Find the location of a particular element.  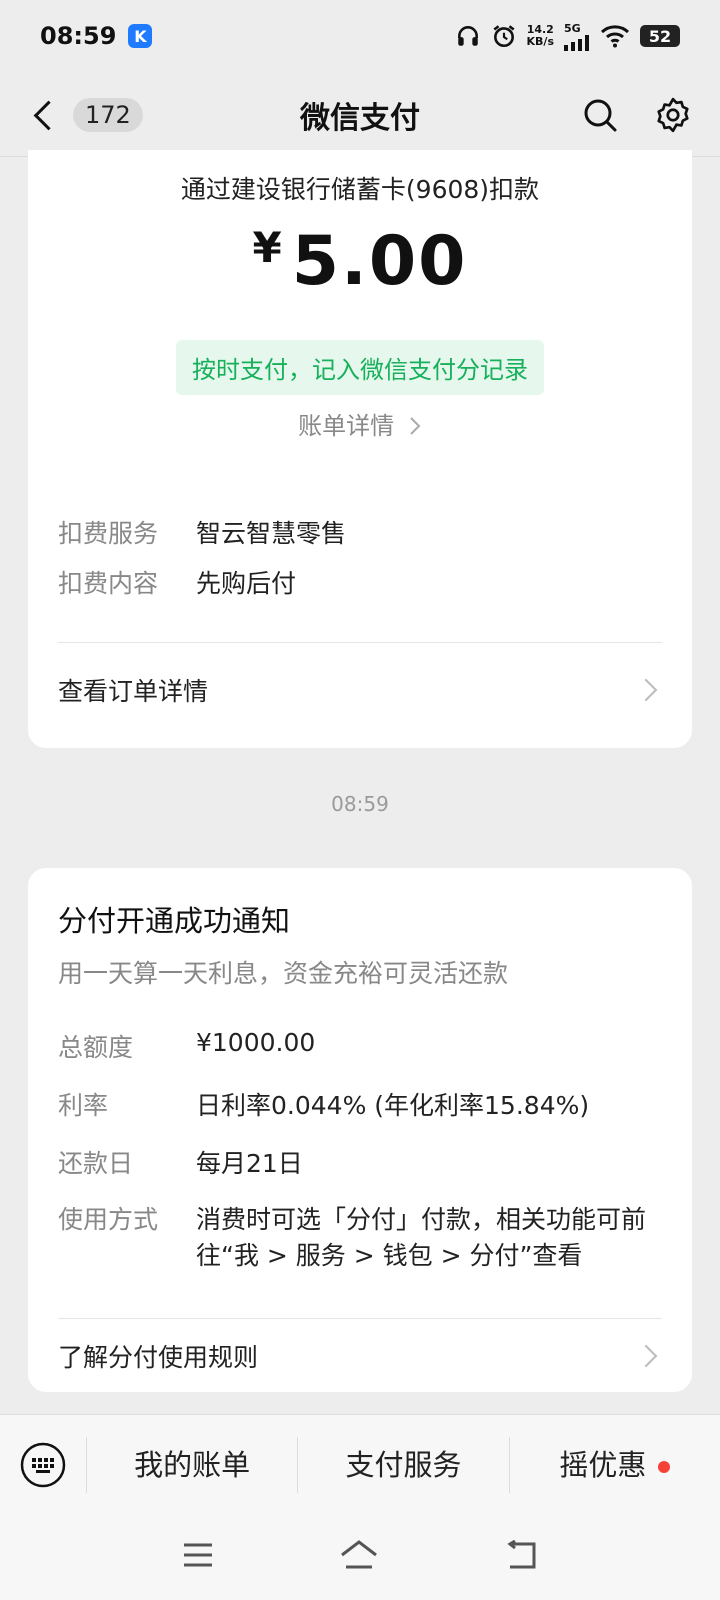

status-bar: 08:59 K 14.2 KB/s 5G 52 is located at coordinates (360, 36).